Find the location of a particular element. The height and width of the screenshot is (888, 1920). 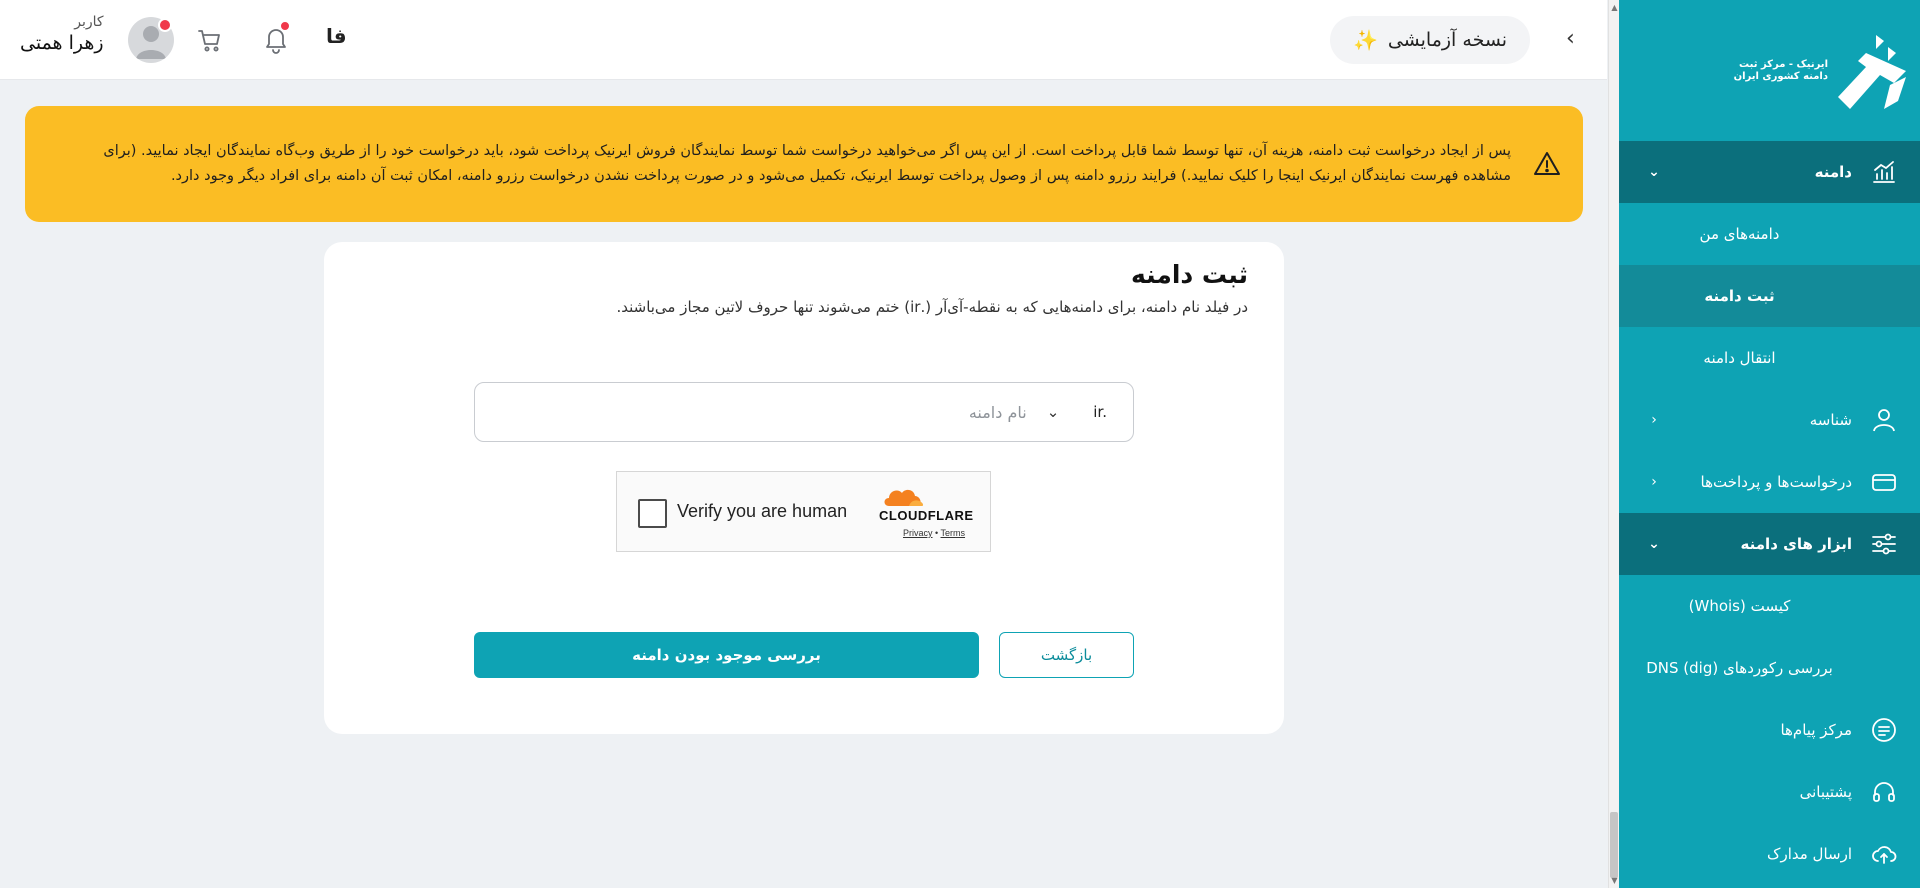

notification-badge is located at coordinates (285, 26).